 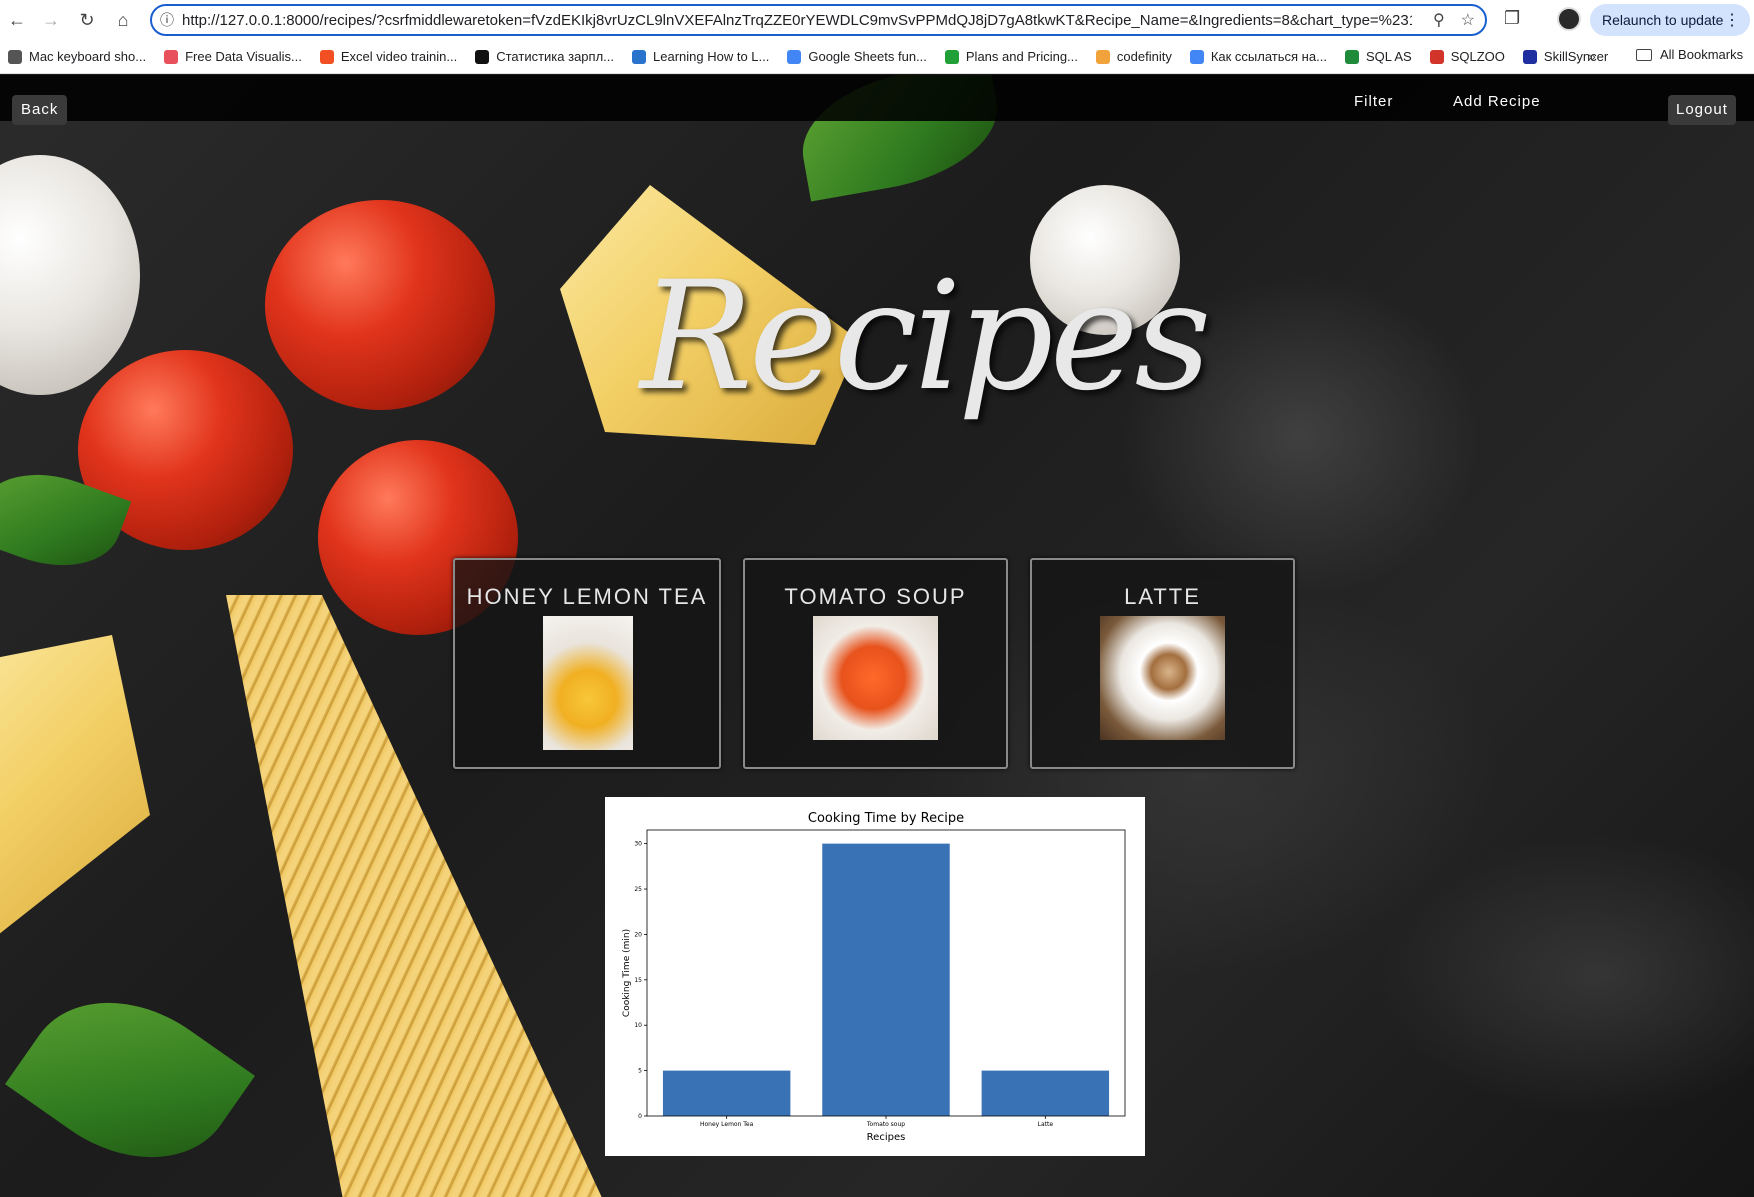 I want to click on profile-avatar, so click(x=1569, y=19).